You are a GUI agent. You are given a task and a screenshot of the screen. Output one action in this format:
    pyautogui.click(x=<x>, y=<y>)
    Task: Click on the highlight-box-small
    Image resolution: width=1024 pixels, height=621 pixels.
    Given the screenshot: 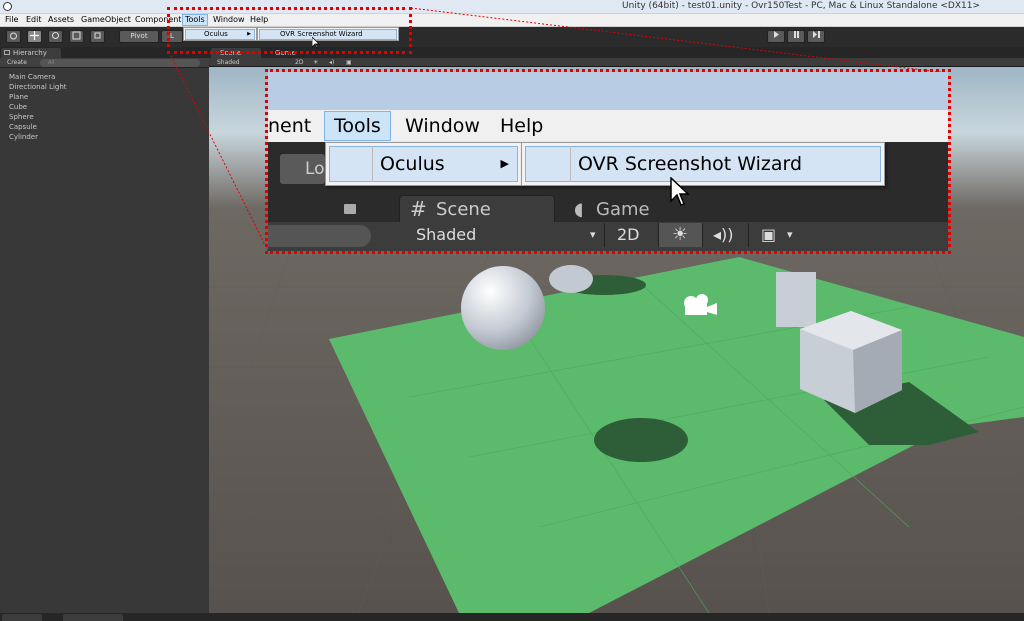 What is the action you would take?
    pyautogui.click(x=289, y=30)
    